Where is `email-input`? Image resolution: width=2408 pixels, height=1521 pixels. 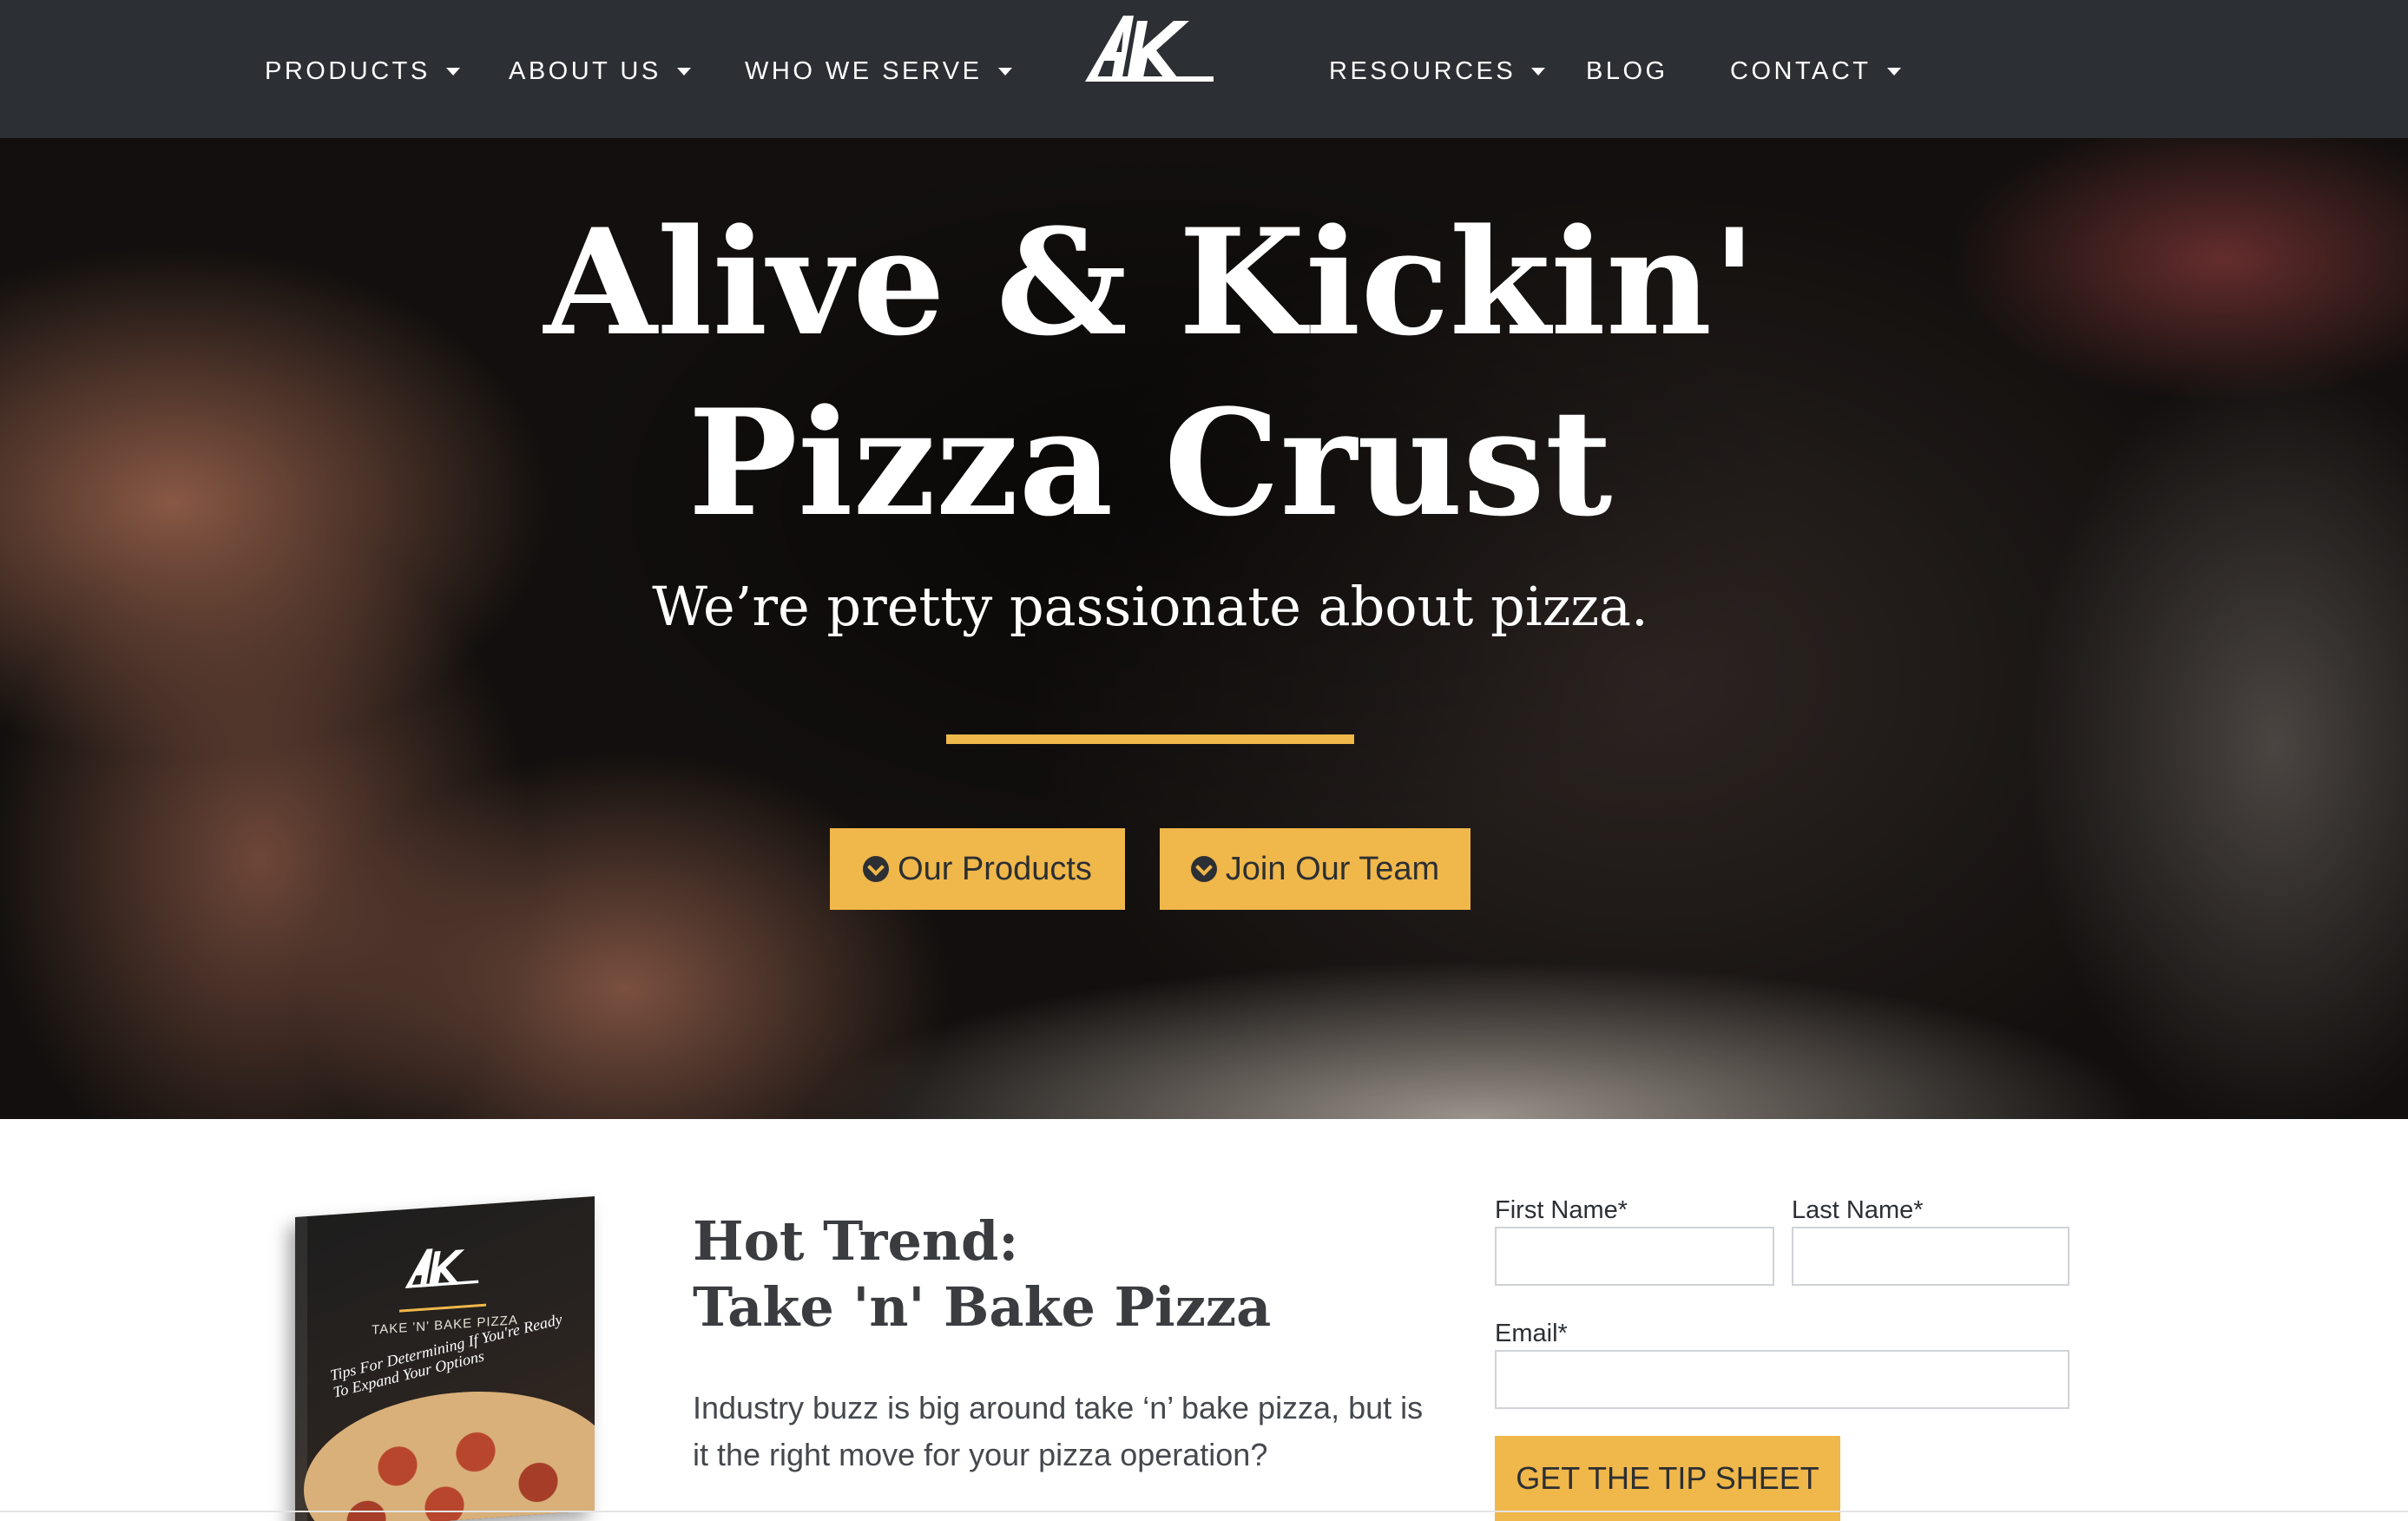 email-input is located at coordinates (1782, 1379).